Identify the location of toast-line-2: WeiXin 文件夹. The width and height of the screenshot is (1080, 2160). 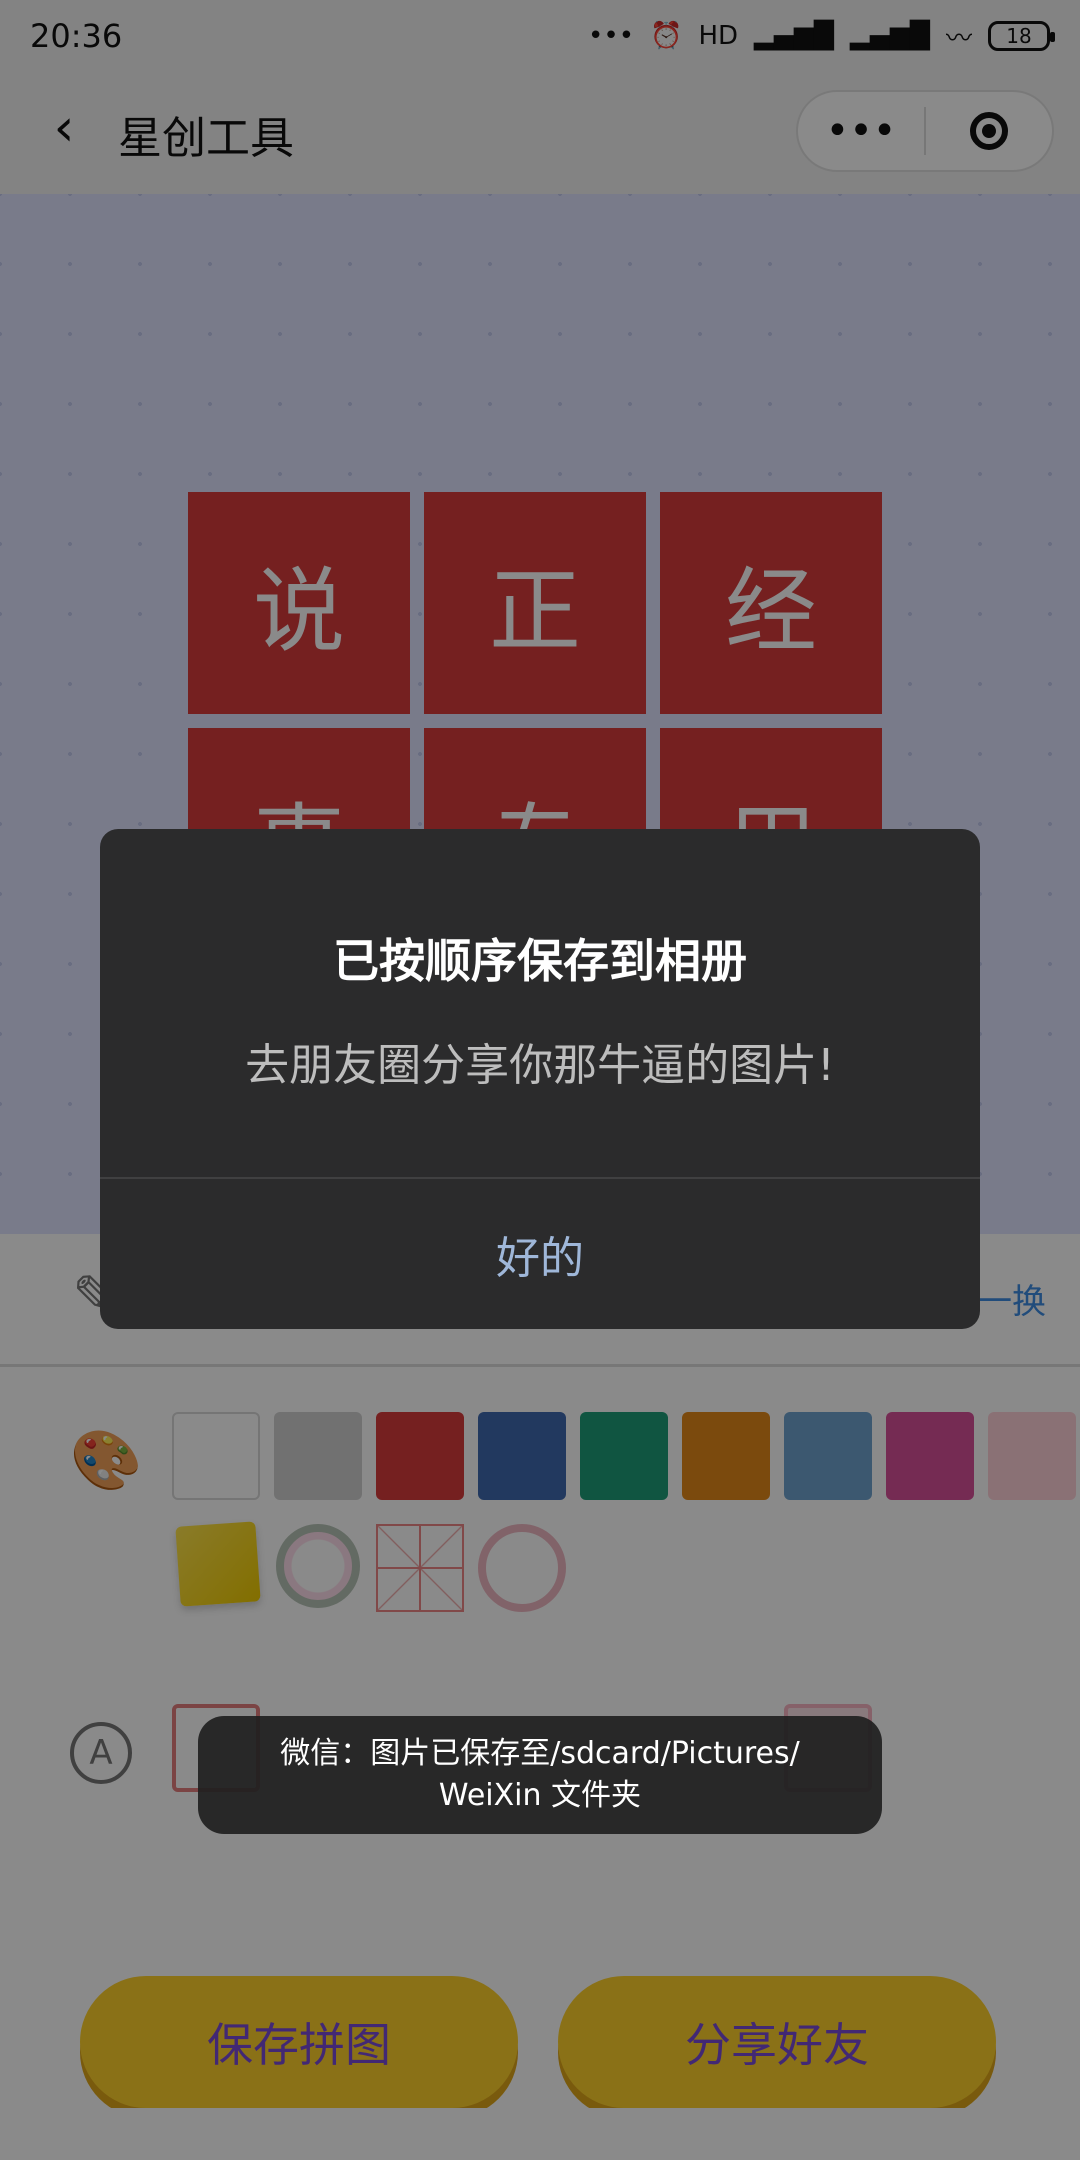
(540, 1795).